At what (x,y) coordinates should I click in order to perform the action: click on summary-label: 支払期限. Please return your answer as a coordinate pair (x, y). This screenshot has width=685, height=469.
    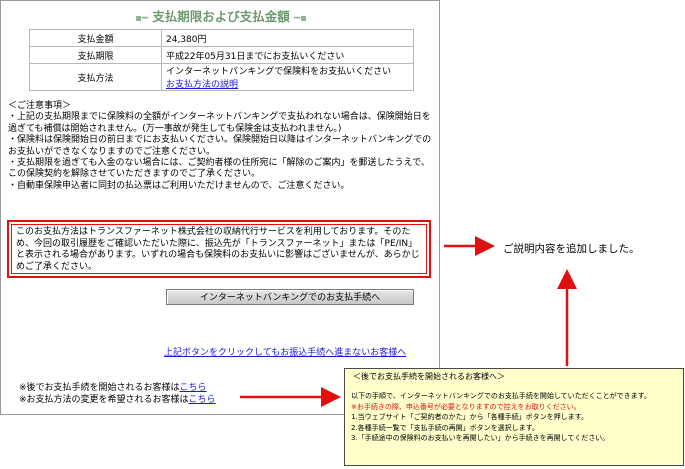
    Looking at the image, I should click on (95, 55).